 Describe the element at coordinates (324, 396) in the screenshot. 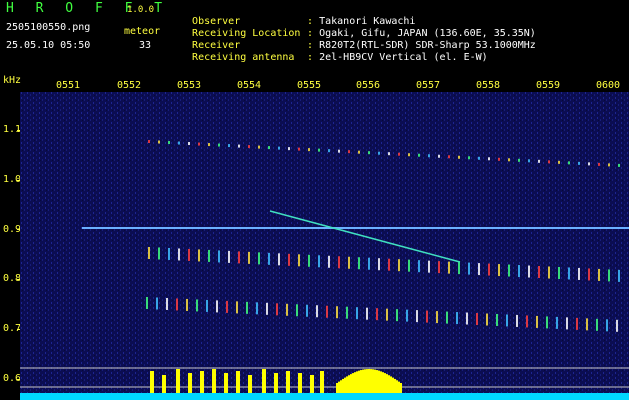

I see `noise-floor` at that location.